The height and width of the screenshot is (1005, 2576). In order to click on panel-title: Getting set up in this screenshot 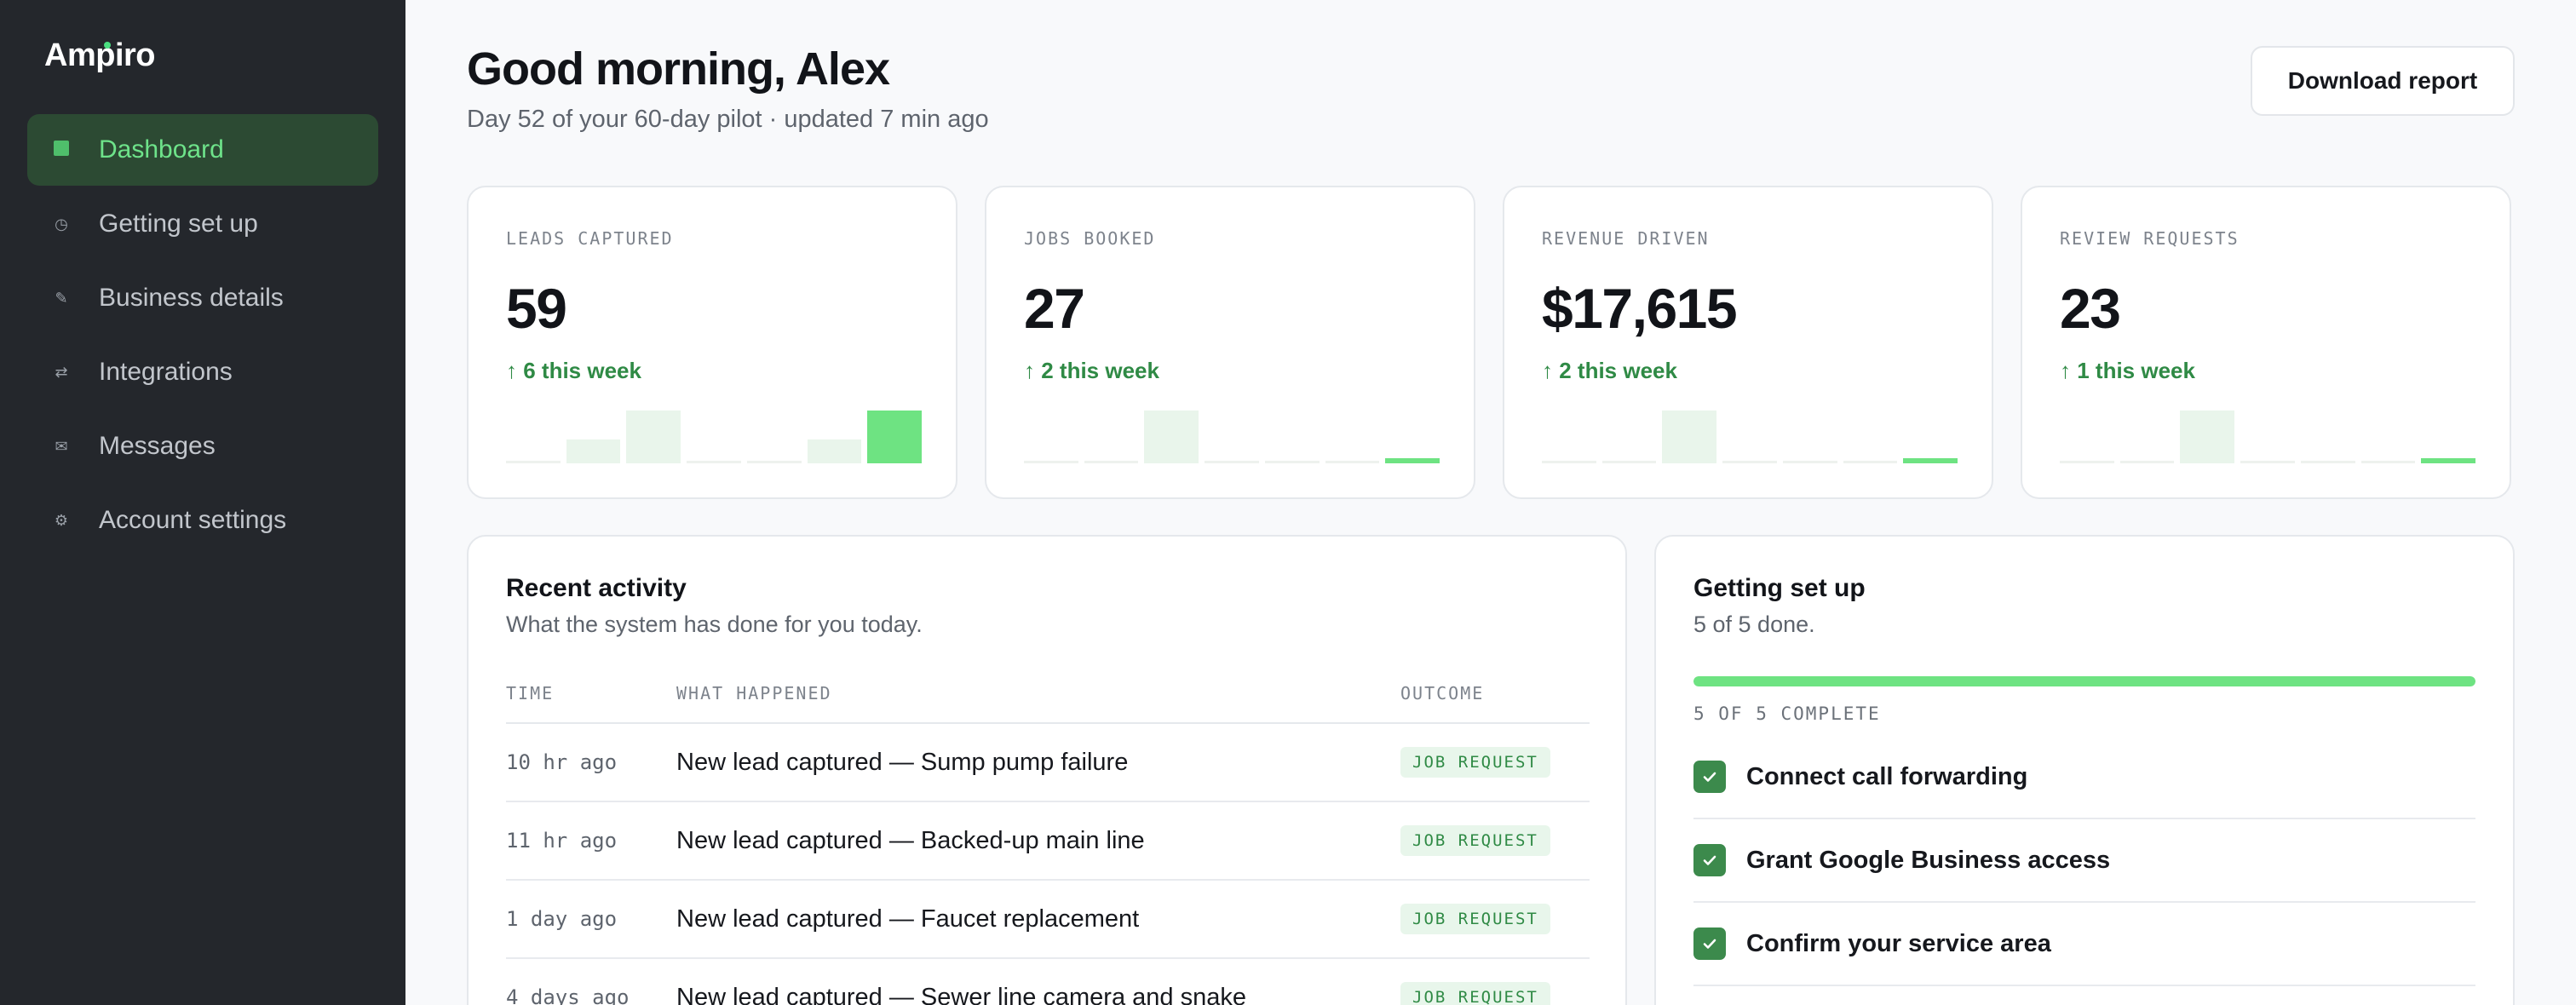, I will do `click(1780, 588)`.